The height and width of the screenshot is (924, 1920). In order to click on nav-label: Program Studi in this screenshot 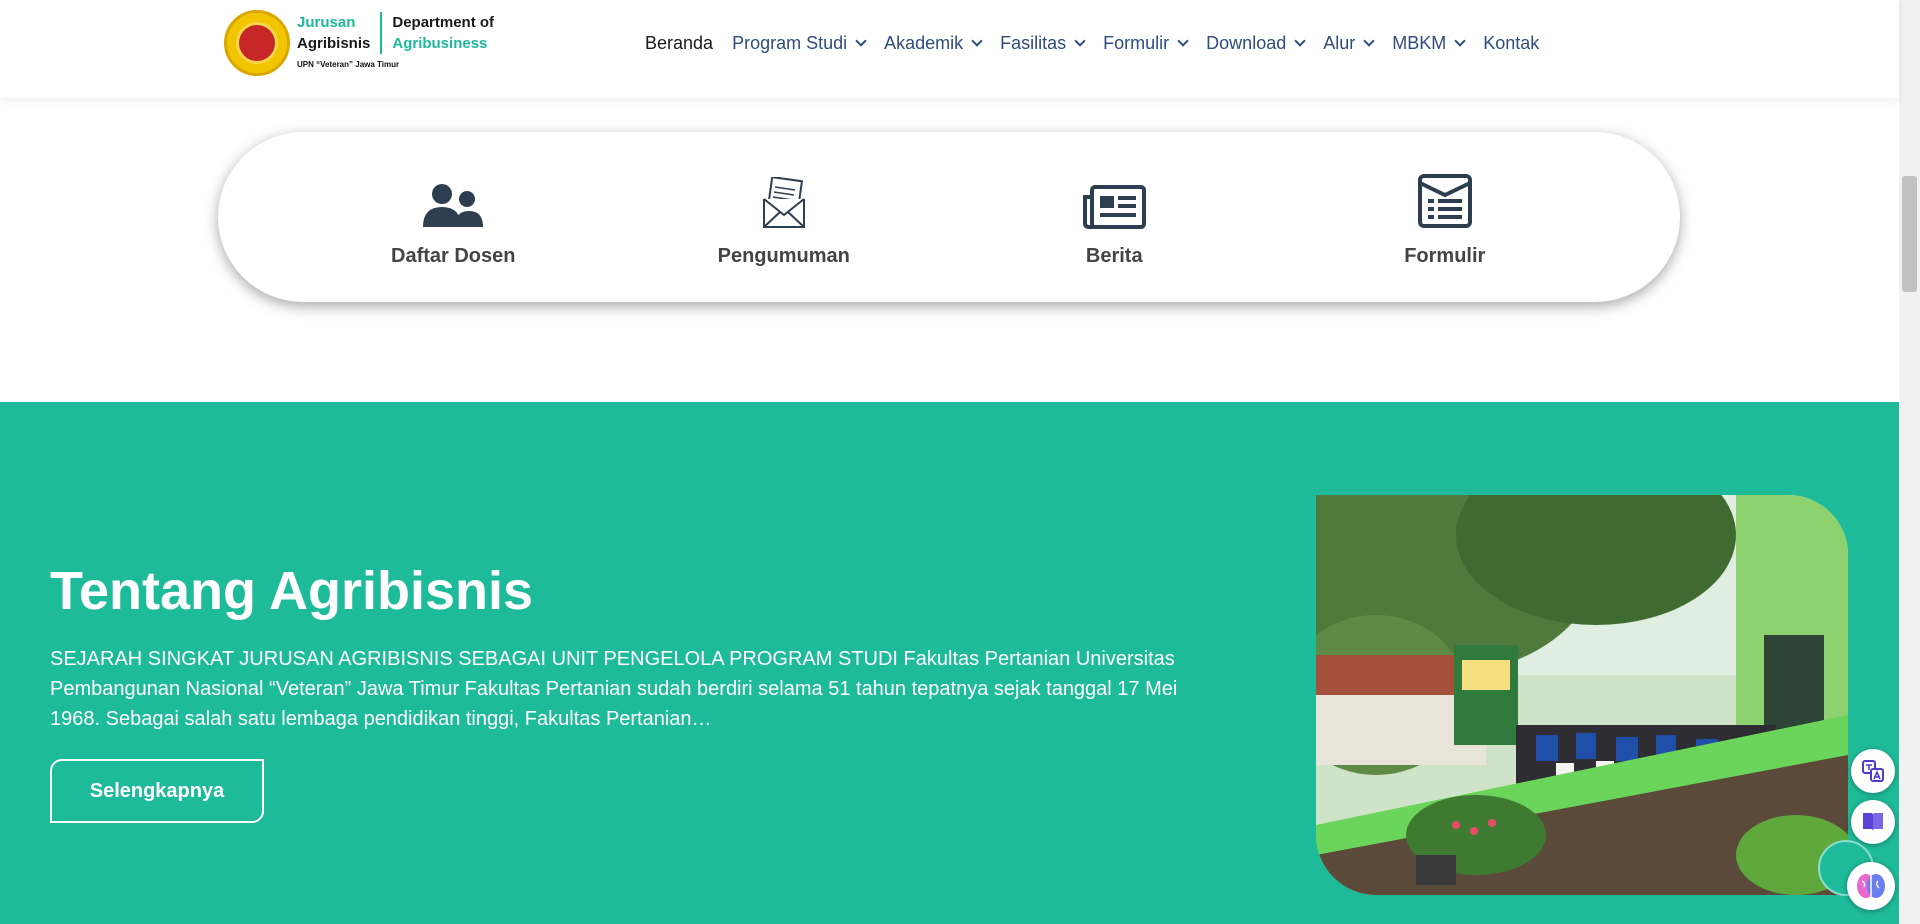, I will do `click(790, 42)`.